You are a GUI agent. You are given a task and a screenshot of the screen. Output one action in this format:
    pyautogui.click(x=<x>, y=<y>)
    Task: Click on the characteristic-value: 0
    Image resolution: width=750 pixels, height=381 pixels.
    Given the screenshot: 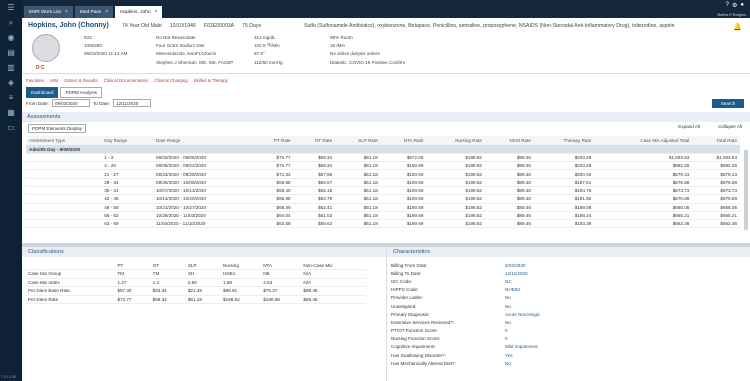 What is the action you would take?
    pyautogui.click(x=506, y=339)
    